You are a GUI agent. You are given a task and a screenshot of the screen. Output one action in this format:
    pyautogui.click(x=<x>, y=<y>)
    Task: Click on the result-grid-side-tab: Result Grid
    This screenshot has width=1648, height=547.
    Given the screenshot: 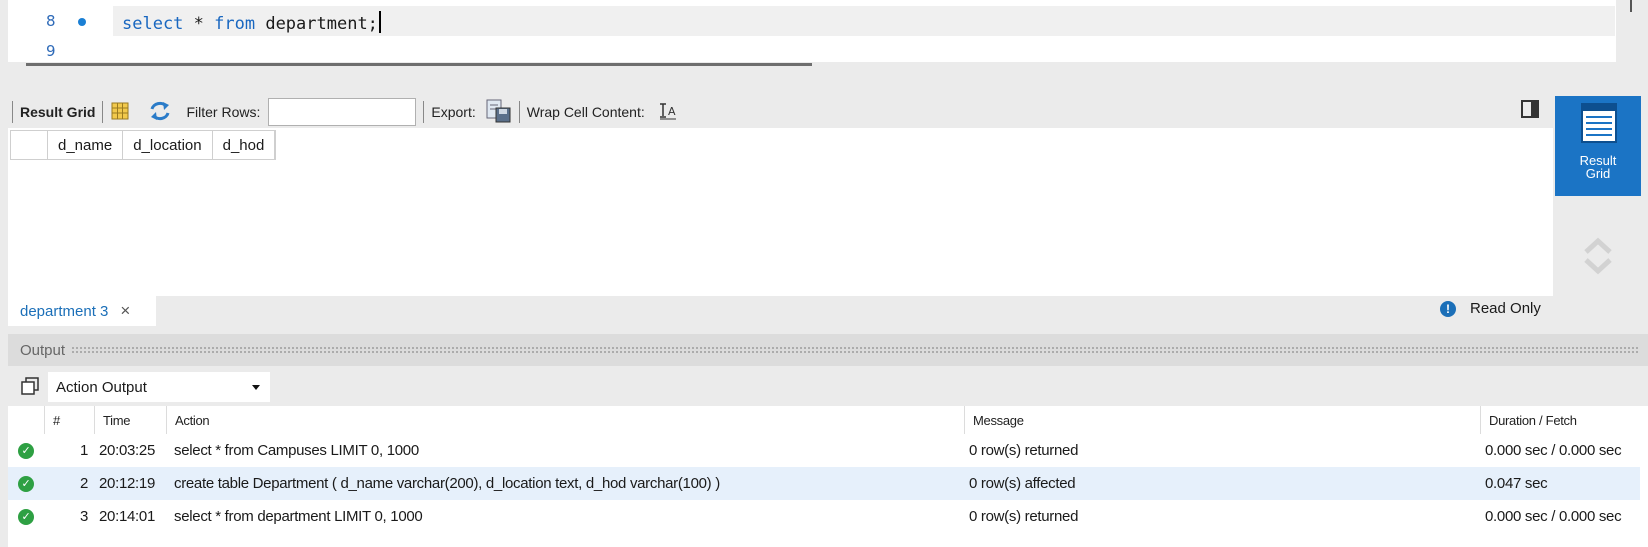 What is the action you would take?
    pyautogui.click(x=1598, y=146)
    